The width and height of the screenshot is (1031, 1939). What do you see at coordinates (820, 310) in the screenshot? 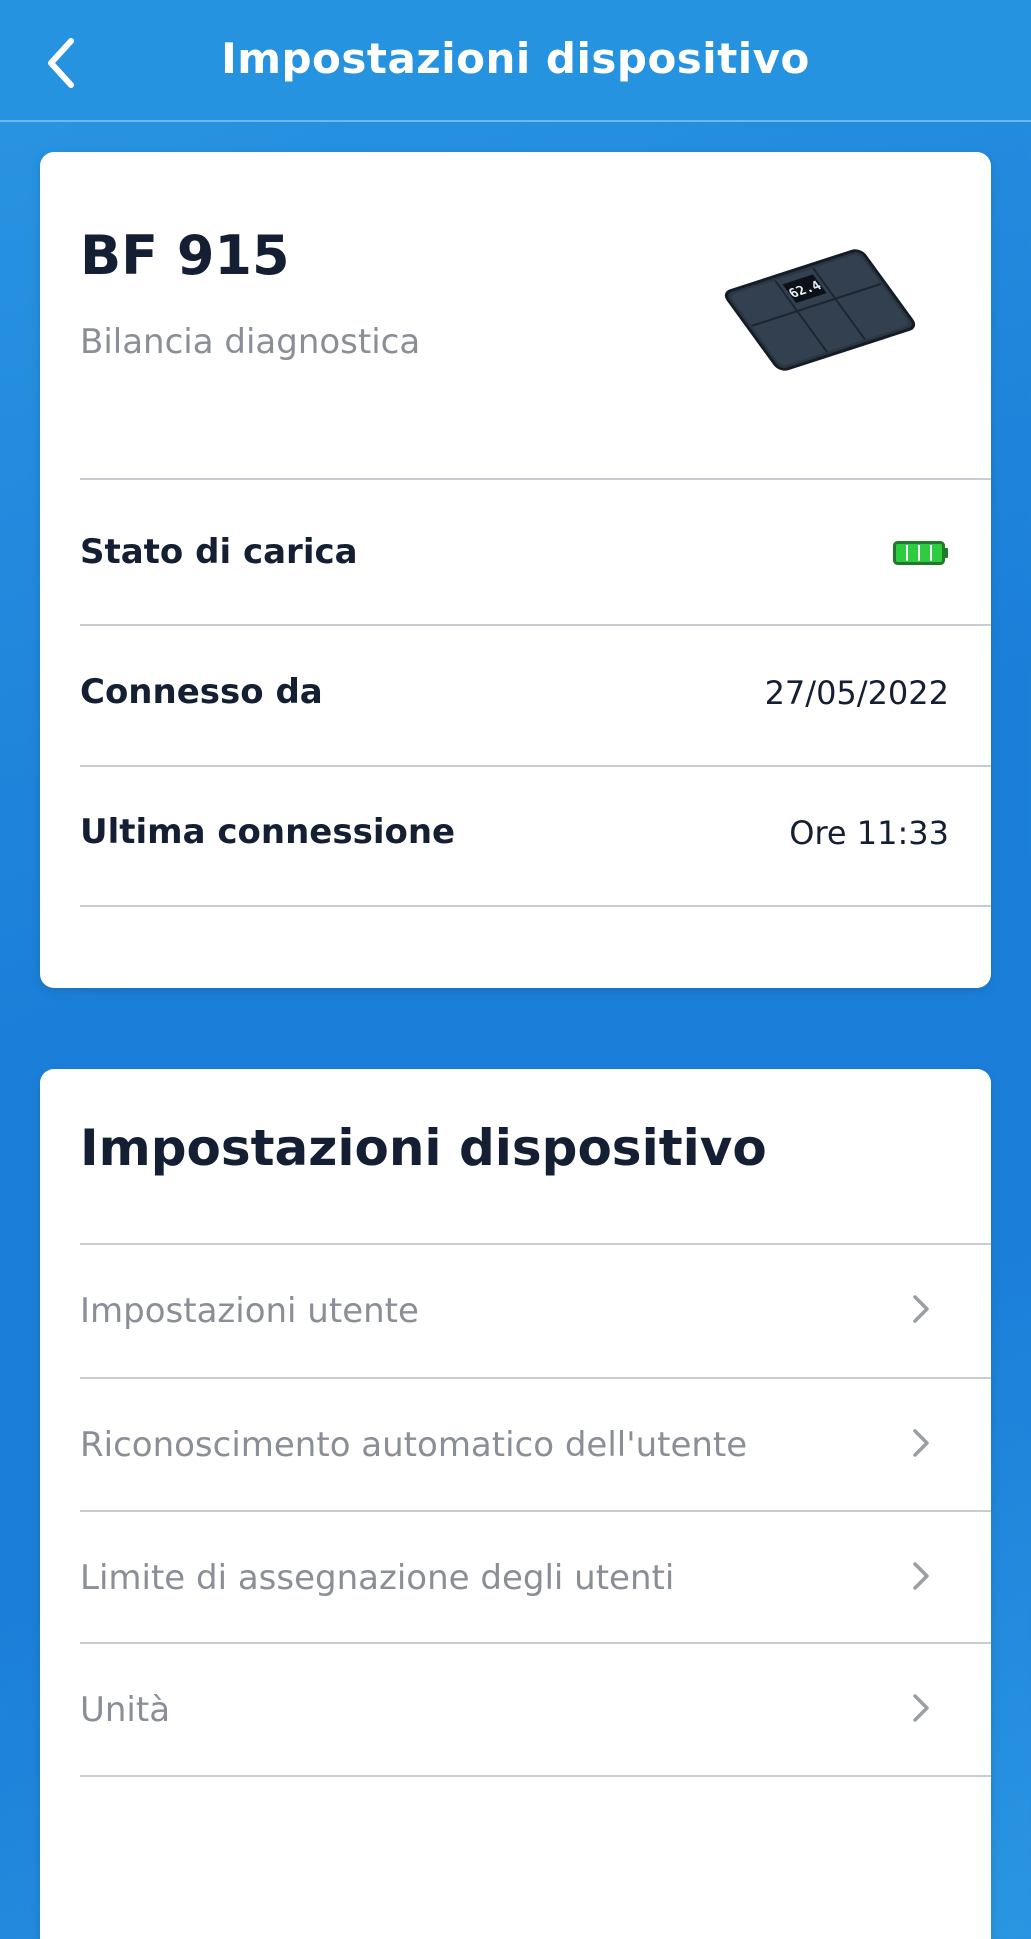
I see `scale-icon: 62.4` at bounding box center [820, 310].